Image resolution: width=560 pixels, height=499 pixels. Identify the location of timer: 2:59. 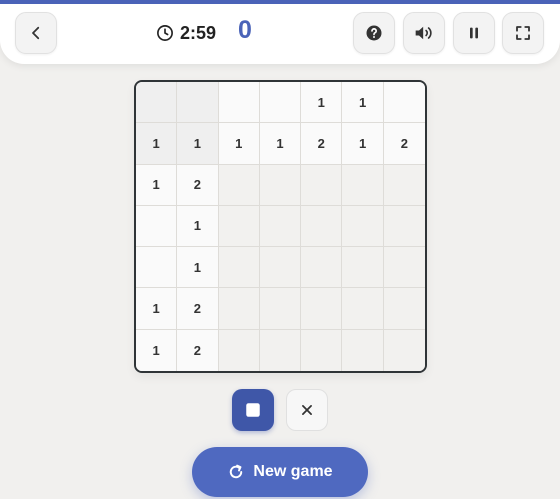
(186, 33).